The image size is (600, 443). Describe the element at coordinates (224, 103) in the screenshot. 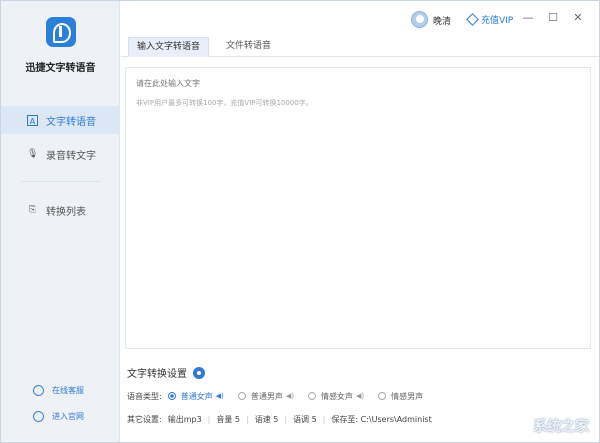

I see `editor-hint: 非VIP用户最多可转换100字，充值VIP可转换10000字。` at that location.